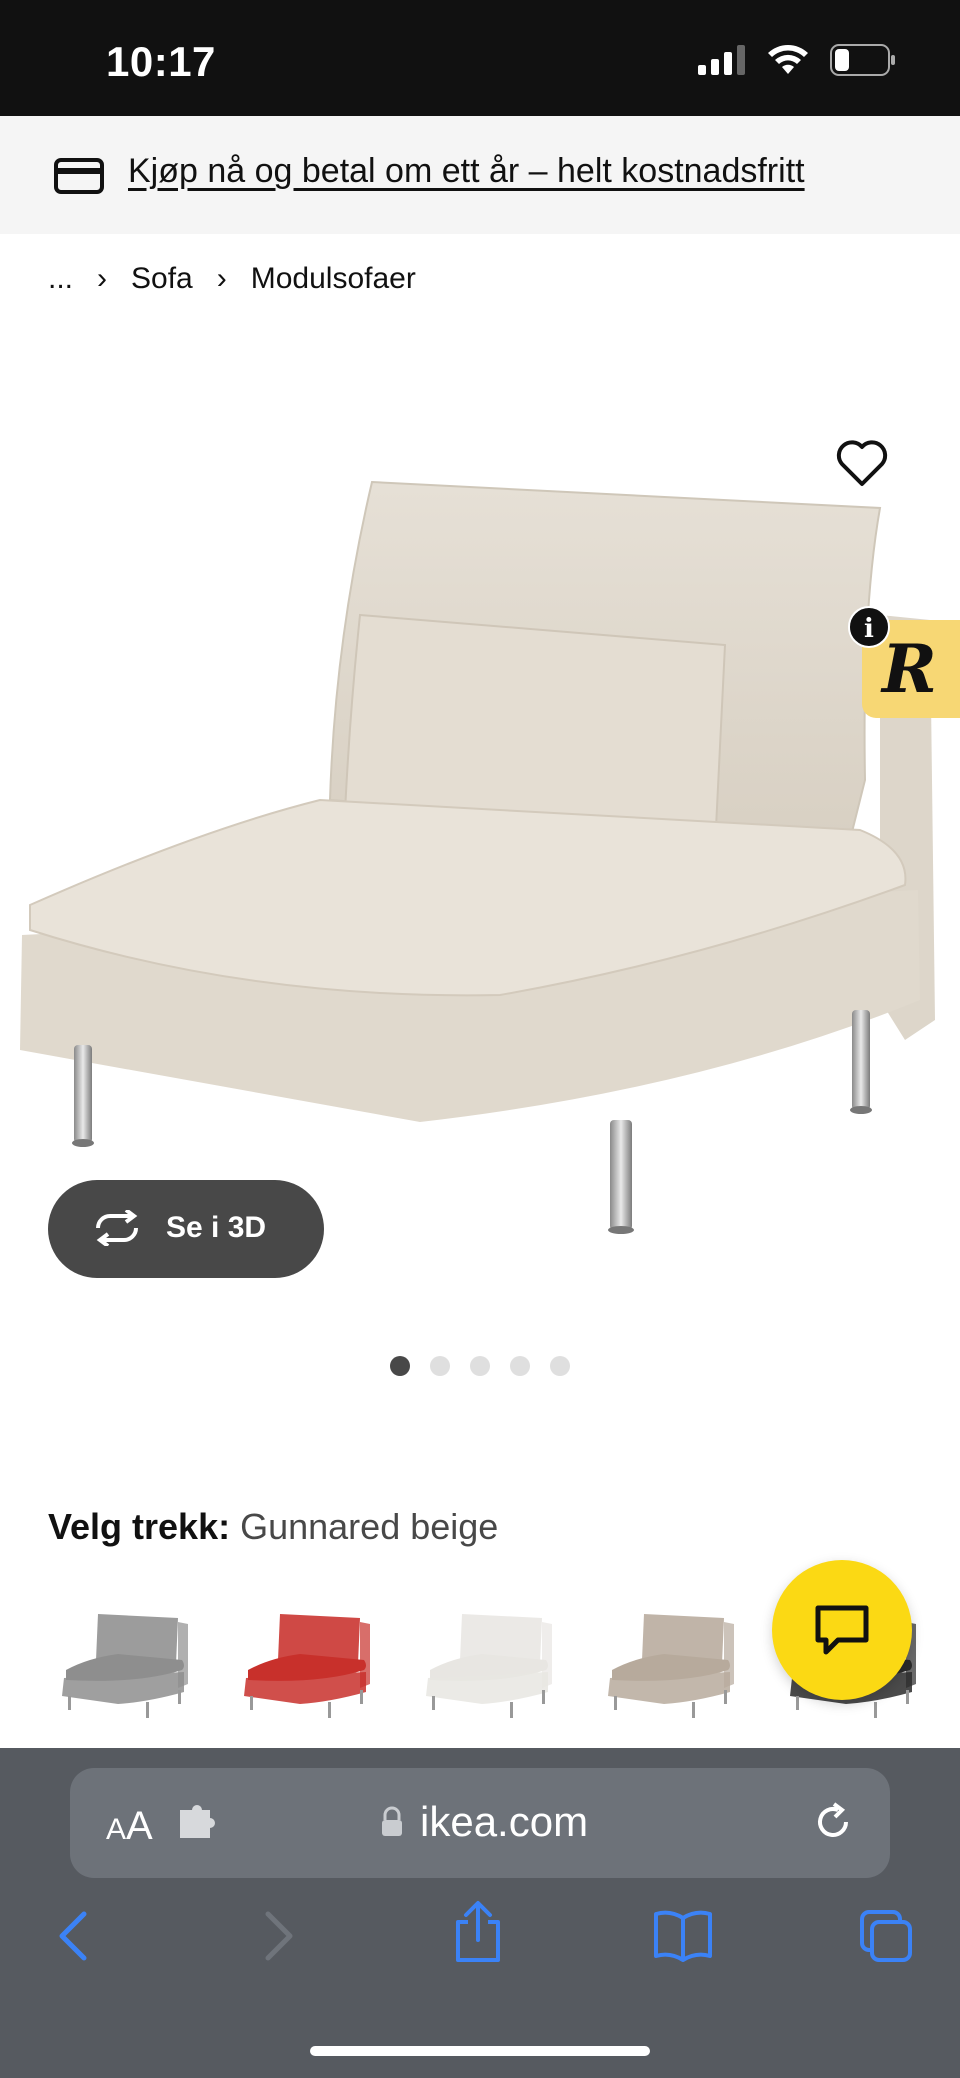 This screenshot has width=960, height=2078. I want to click on swatch-beige, so click(679, 1665).